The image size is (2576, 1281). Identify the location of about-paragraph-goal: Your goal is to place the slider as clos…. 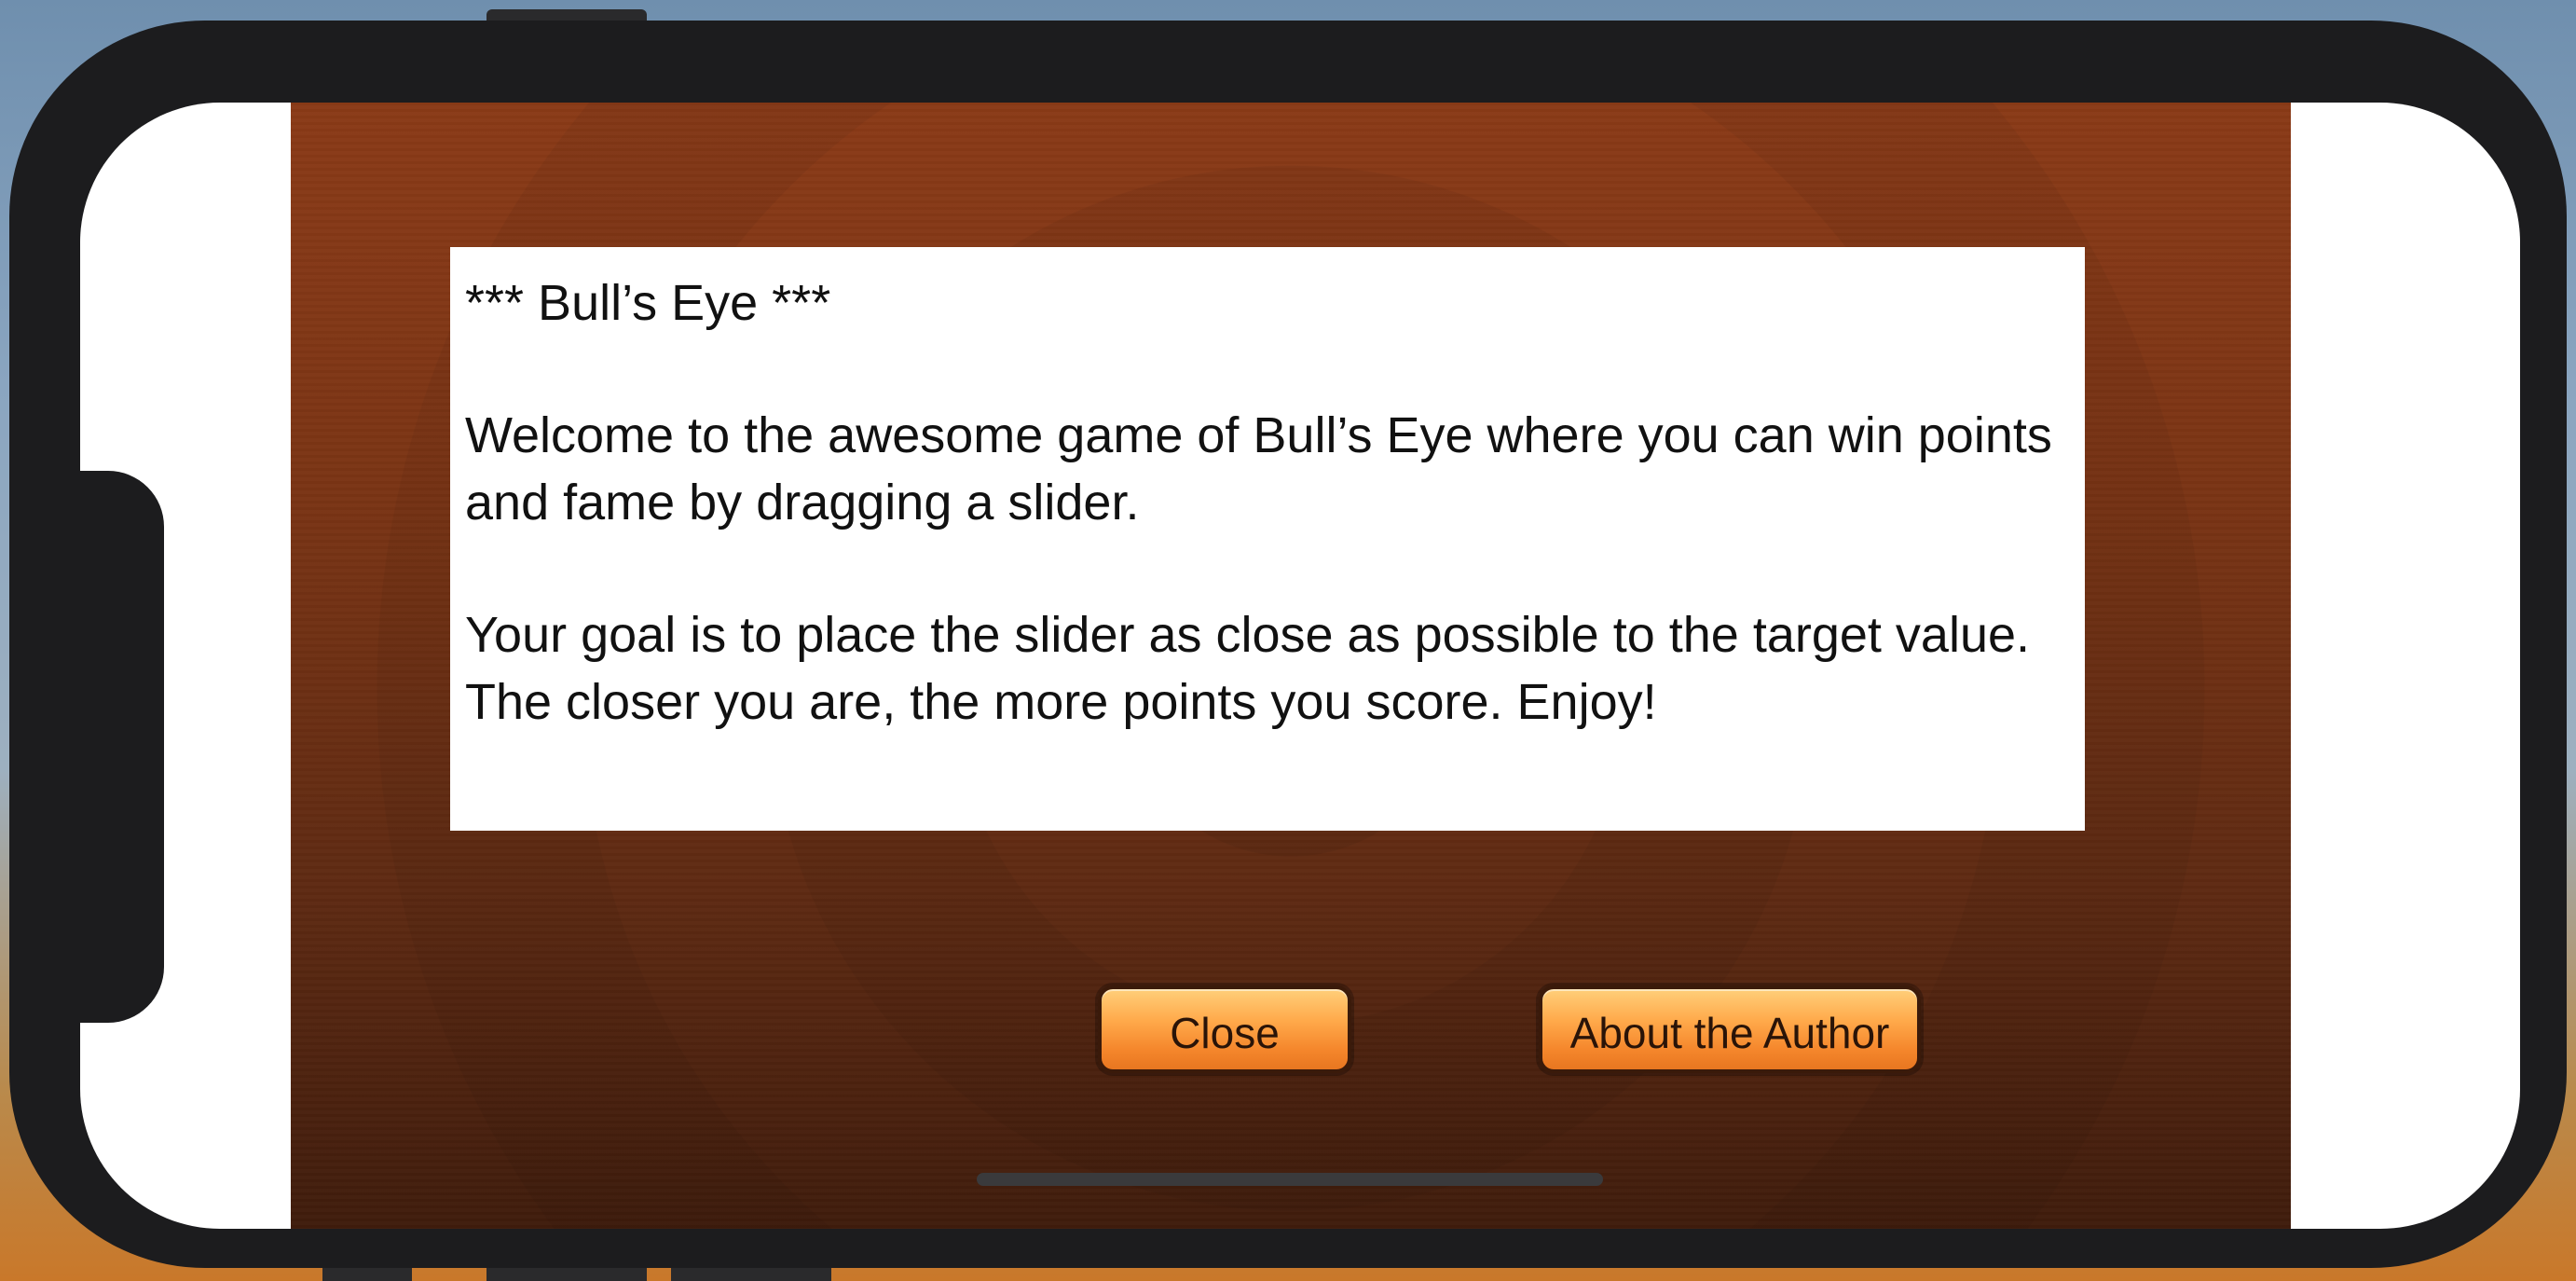
(1248, 669).